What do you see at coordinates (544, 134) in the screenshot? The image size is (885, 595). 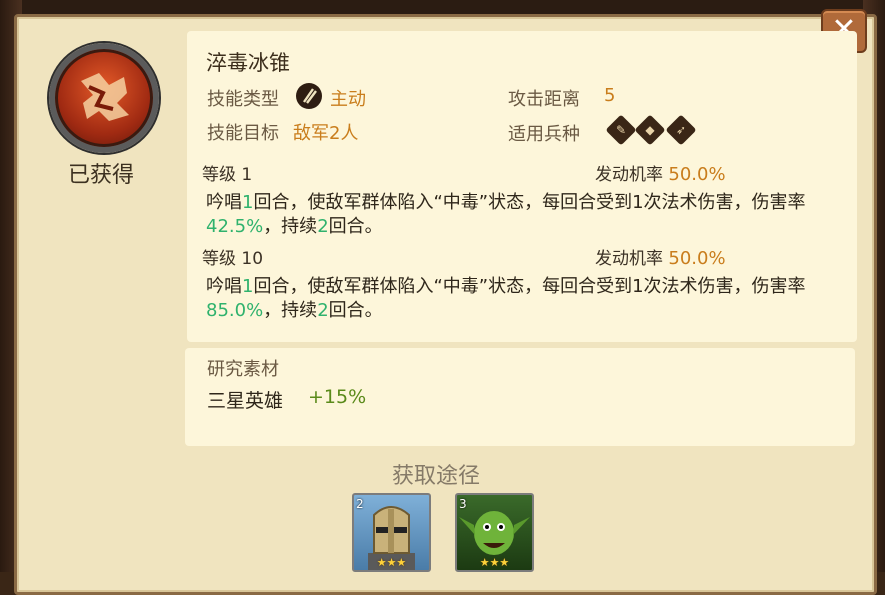 I see `troop-type-label: 适用兵种` at bounding box center [544, 134].